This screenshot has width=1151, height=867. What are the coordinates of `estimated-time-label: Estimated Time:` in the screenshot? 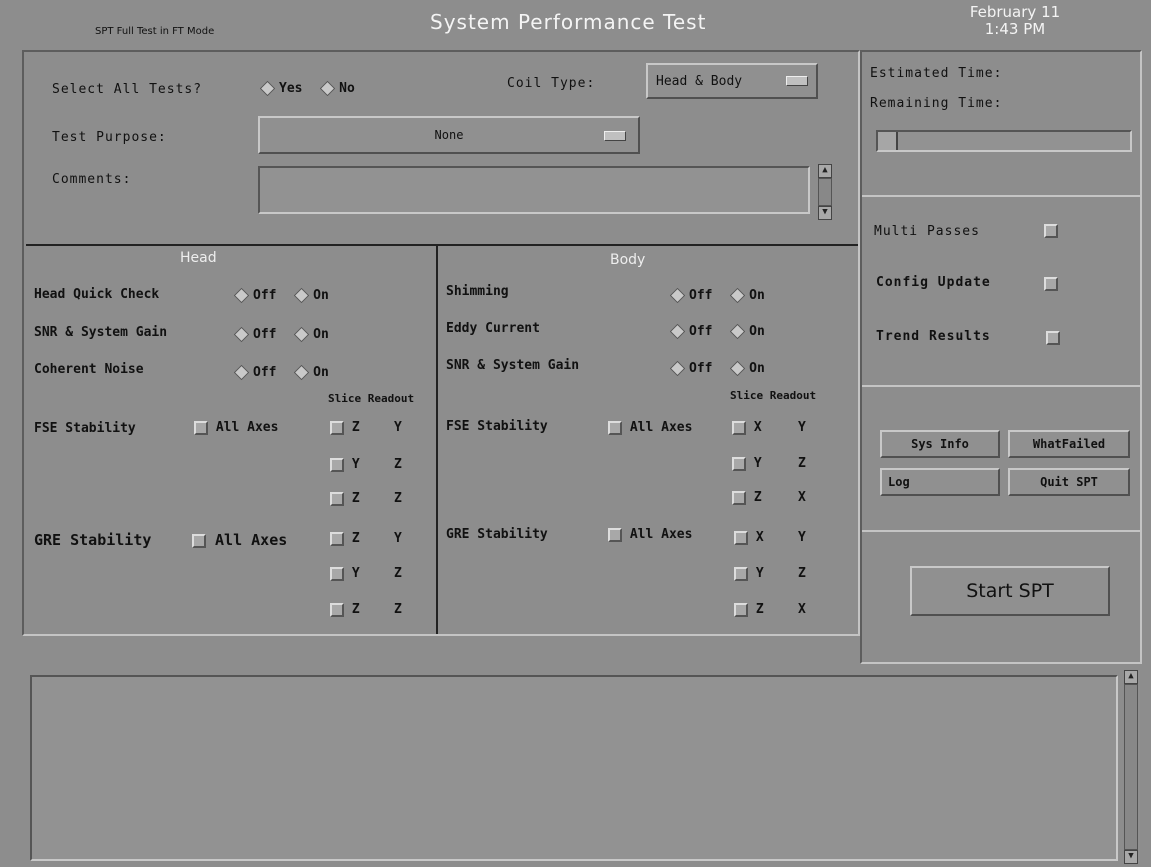 It's located at (936, 73).